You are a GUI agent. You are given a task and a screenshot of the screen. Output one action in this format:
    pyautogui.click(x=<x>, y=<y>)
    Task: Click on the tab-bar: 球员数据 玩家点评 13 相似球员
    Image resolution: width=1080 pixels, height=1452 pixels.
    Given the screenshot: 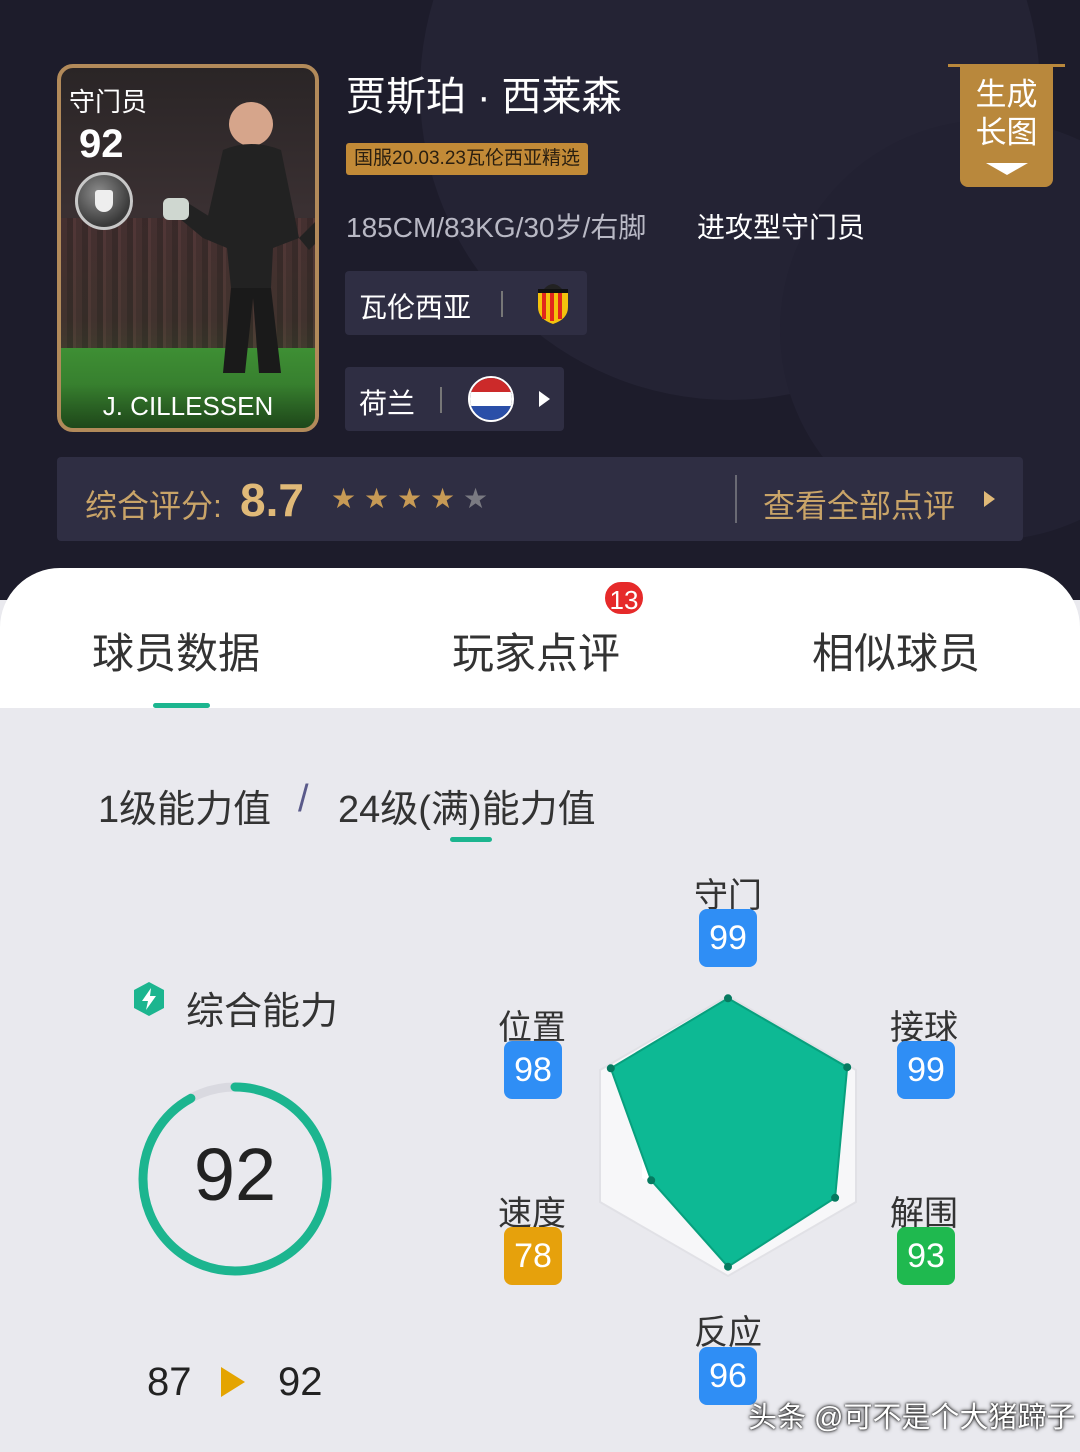 What is the action you would take?
    pyautogui.click(x=540, y=638)
    